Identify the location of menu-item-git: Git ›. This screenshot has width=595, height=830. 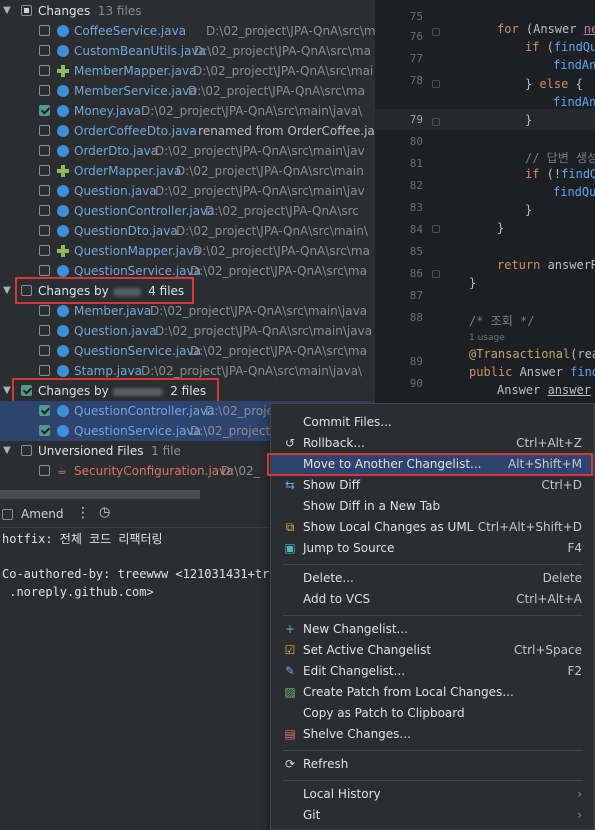
(432, 815).